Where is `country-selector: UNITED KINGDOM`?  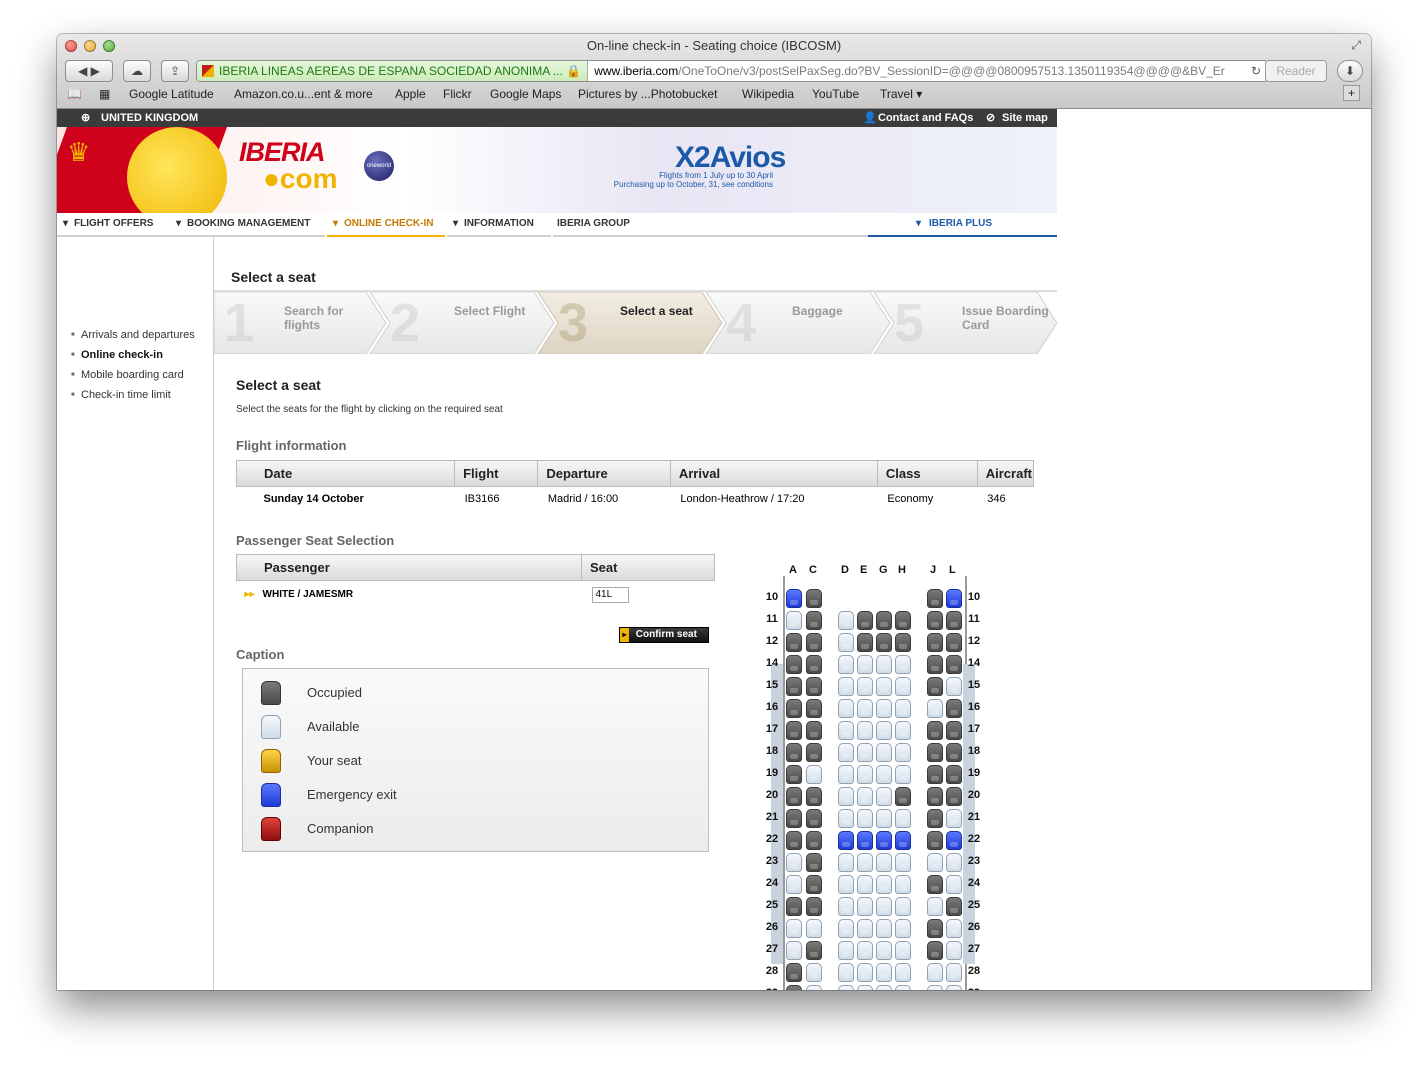
country-selector: UNITED KINGDOM is located at coordinates (149, 118).